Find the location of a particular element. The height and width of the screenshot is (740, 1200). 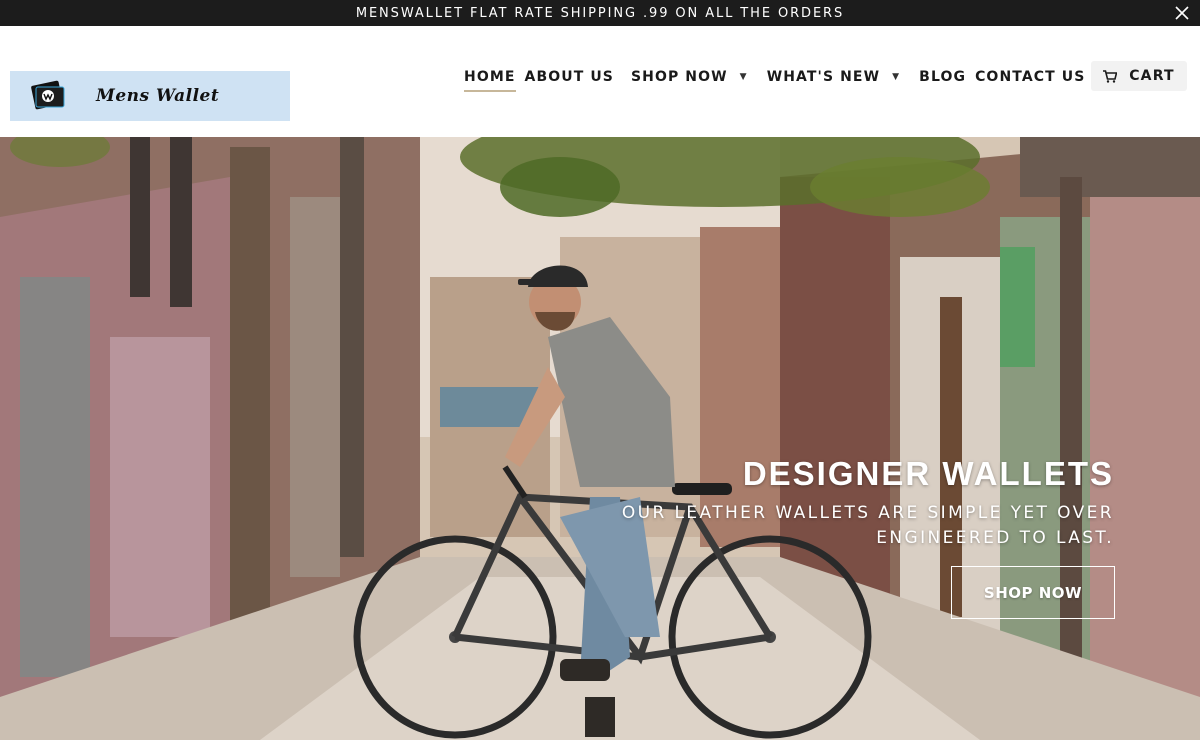

site-logo: Mens Wallet is located at coordinates (150, 96).